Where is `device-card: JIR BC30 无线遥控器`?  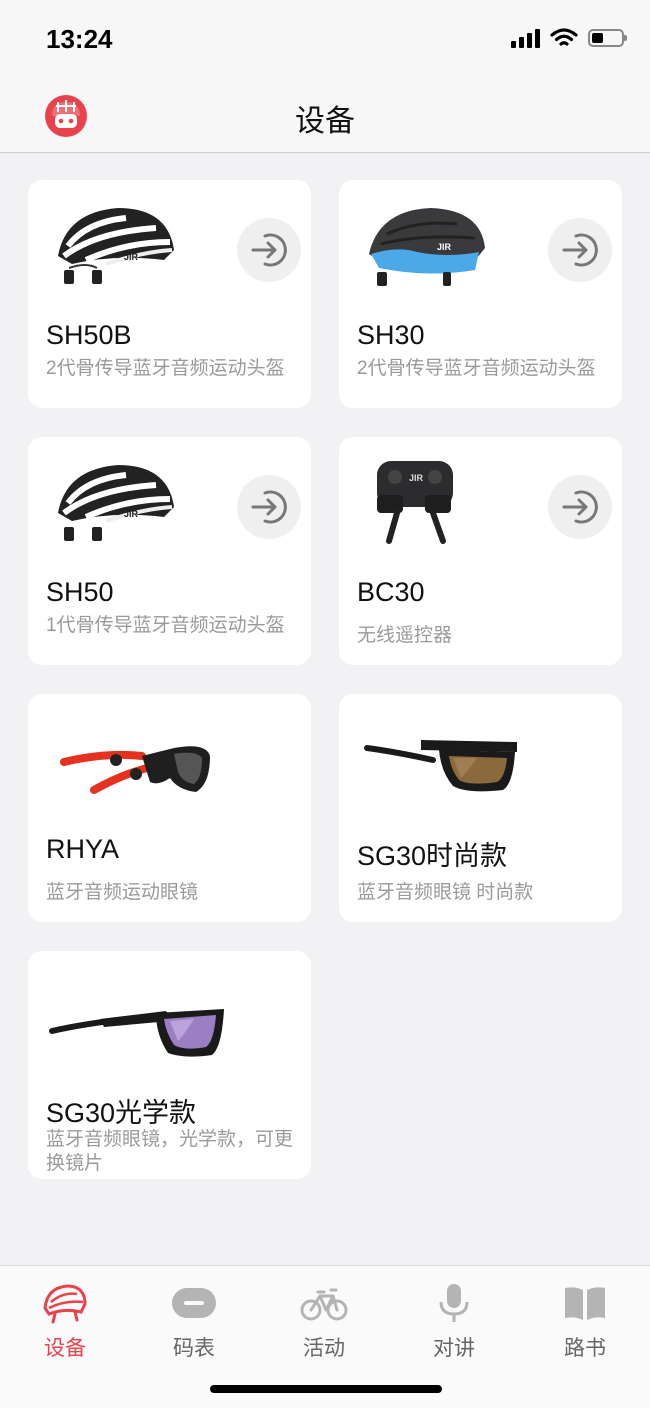 device-card: JIR BC30 无线遥控器 is located at coordinates (480, 551).